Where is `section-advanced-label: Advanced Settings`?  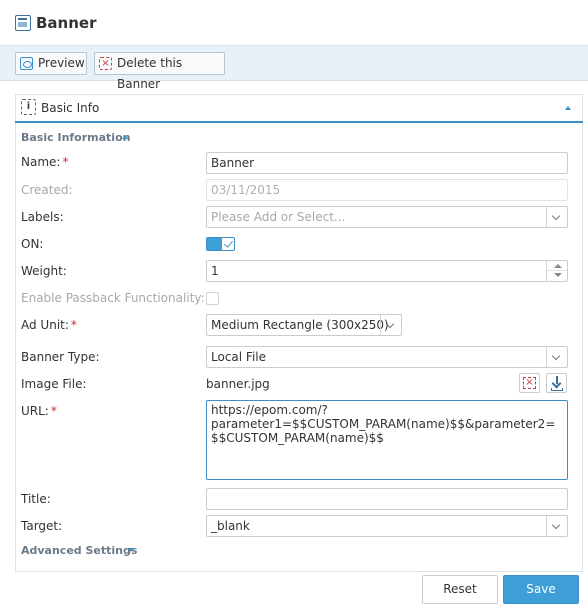 section-advanced-label: Advanced Settings is located at coordinates (79, 550).